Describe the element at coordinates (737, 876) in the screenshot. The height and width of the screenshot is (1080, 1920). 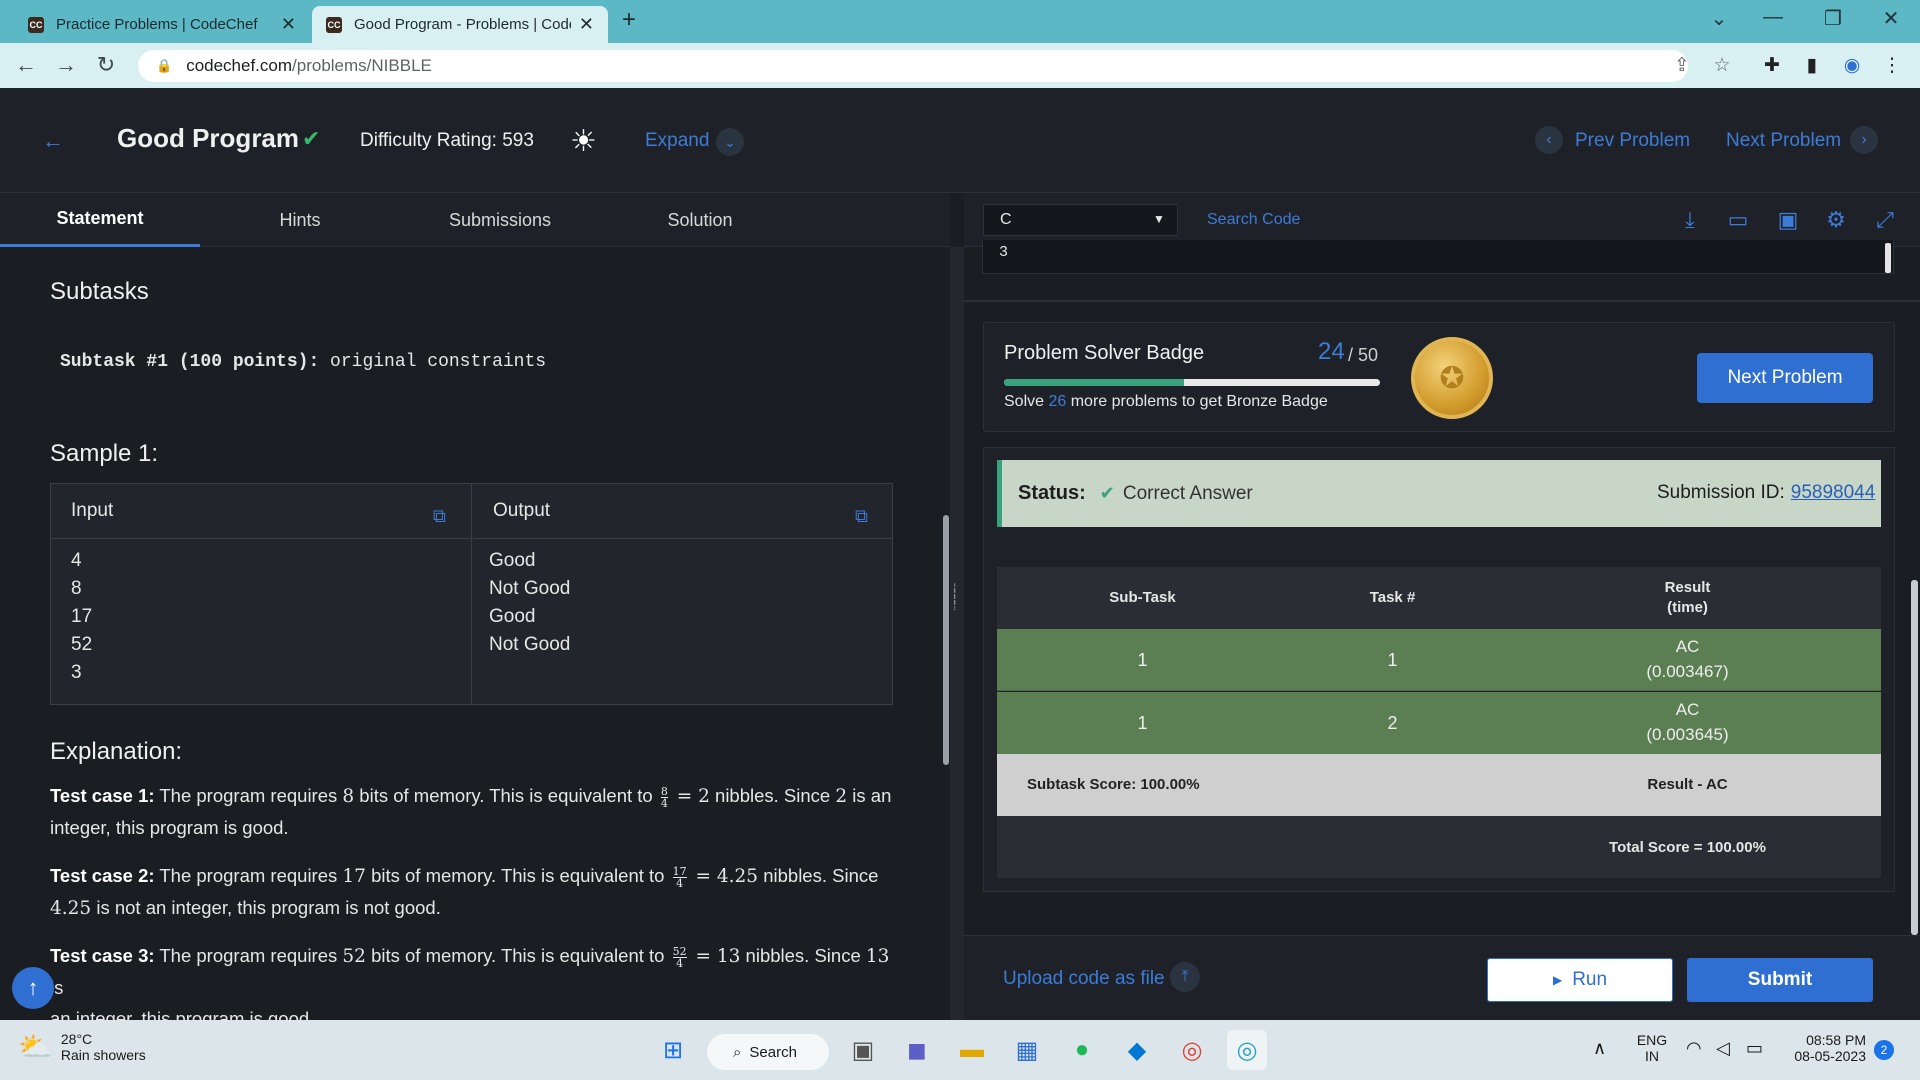
I see `case-result: 4.25` at that location.